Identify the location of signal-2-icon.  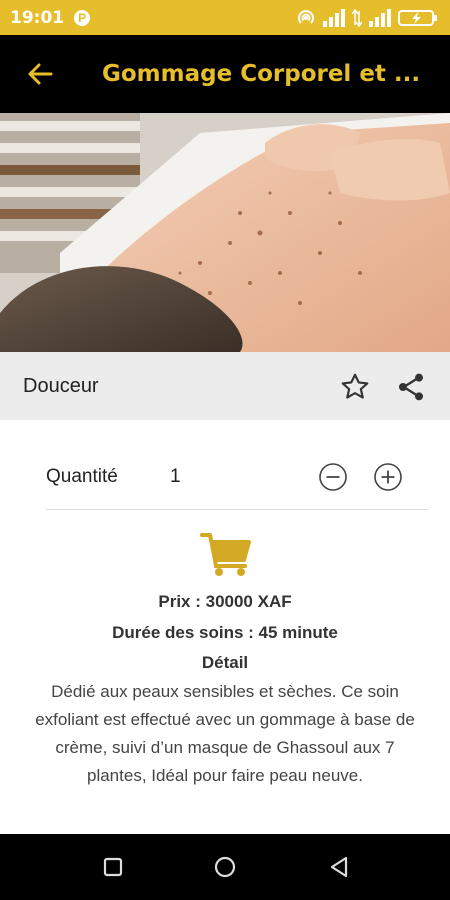
(380, 17).